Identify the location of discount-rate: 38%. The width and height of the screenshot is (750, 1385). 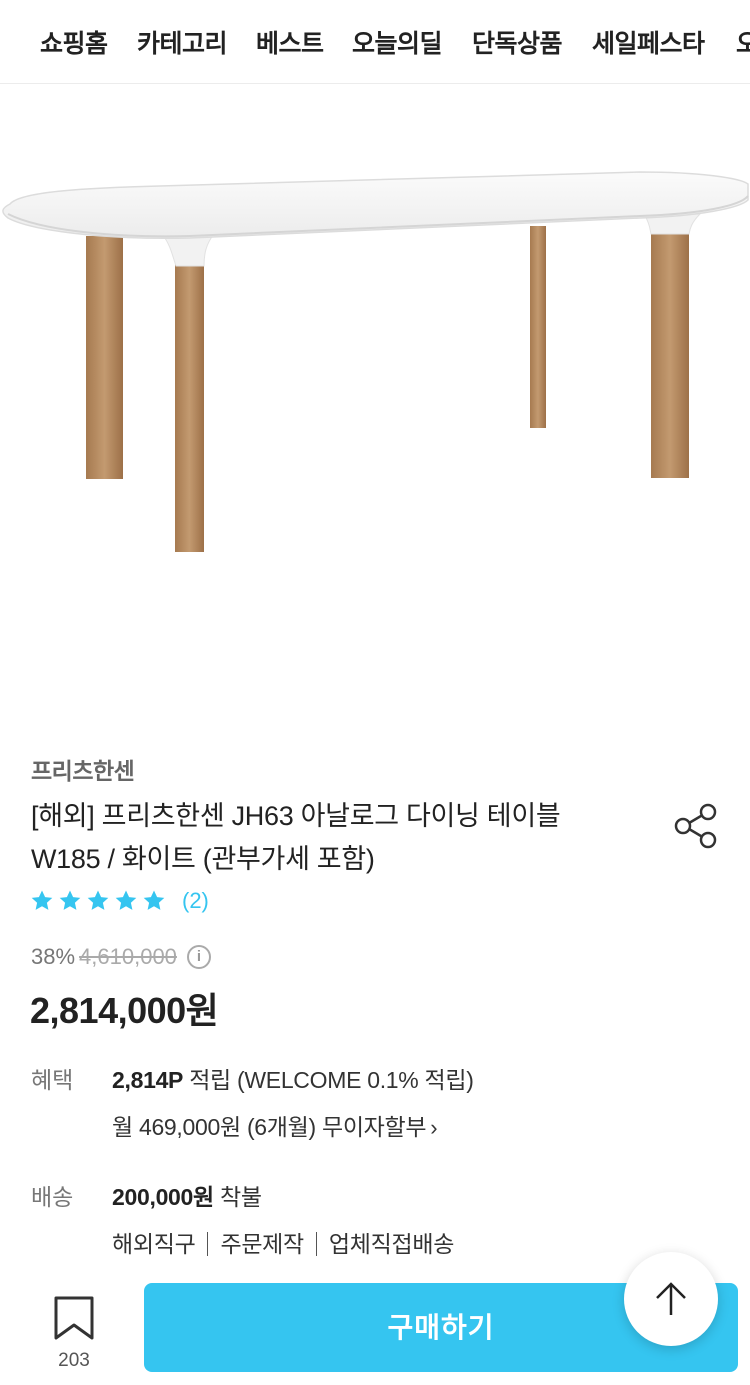
(53, 956).